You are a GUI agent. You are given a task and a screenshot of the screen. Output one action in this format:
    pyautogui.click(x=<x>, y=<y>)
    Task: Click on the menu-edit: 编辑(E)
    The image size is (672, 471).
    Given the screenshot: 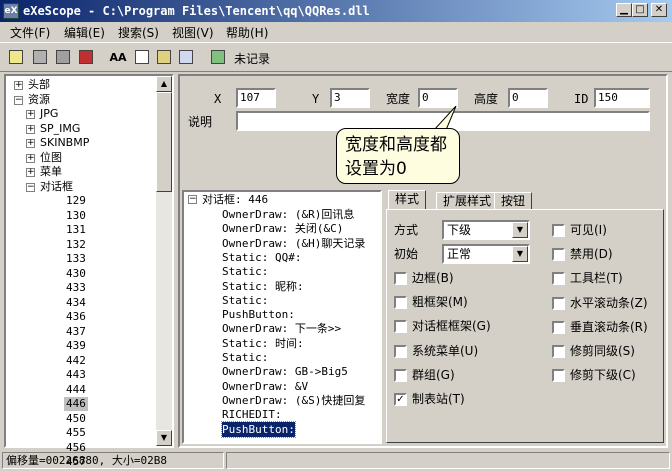 What is the action you would take?
    pyautogui.click(x=84, y=32)
    